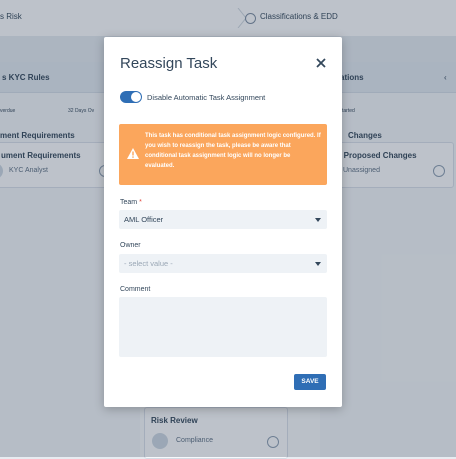 The image size is (456, 459). I want to click on close-icon, so click(321, 63).